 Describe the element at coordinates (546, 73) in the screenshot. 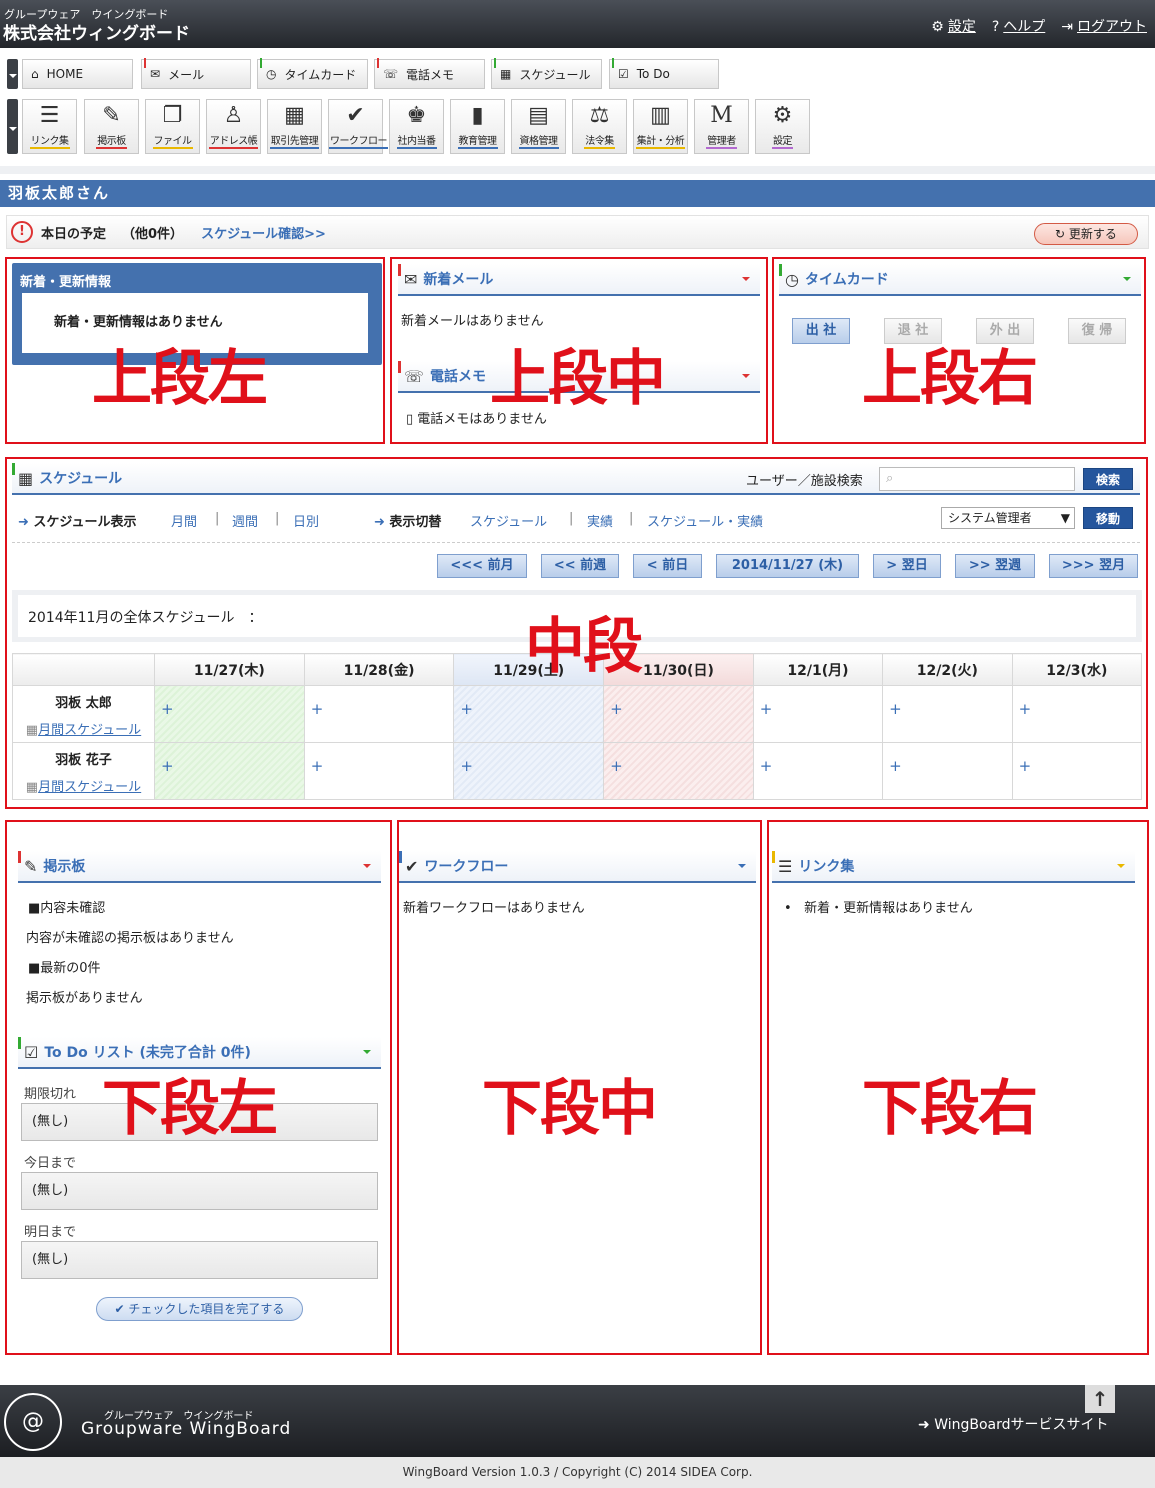

I see `nav-schedule: ▦ スケジュール` at that location.